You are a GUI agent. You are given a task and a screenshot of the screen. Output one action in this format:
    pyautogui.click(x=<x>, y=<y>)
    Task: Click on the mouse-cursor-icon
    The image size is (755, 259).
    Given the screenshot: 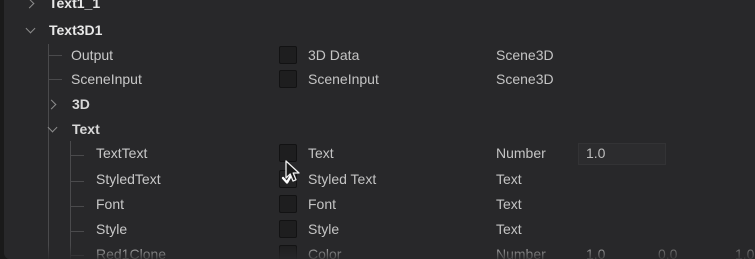 What is the action you would take?
    pyautogui.click(x=292, y=171)
    